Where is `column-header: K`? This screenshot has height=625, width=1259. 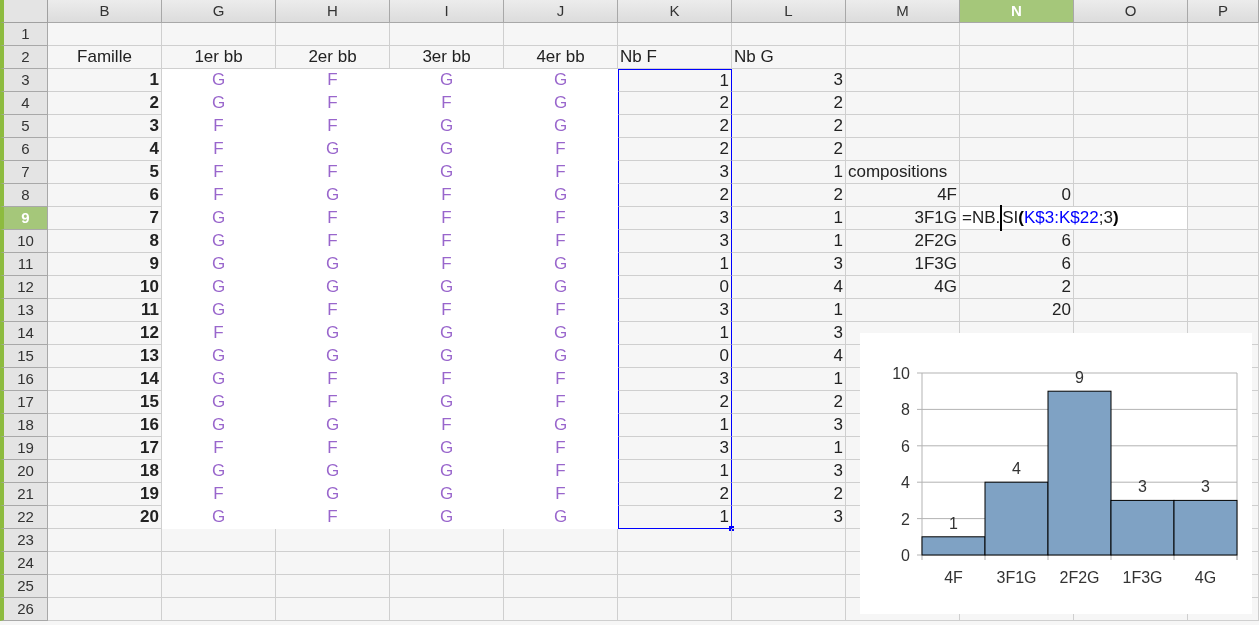
column-header: K is located at coordinates (675, 11).